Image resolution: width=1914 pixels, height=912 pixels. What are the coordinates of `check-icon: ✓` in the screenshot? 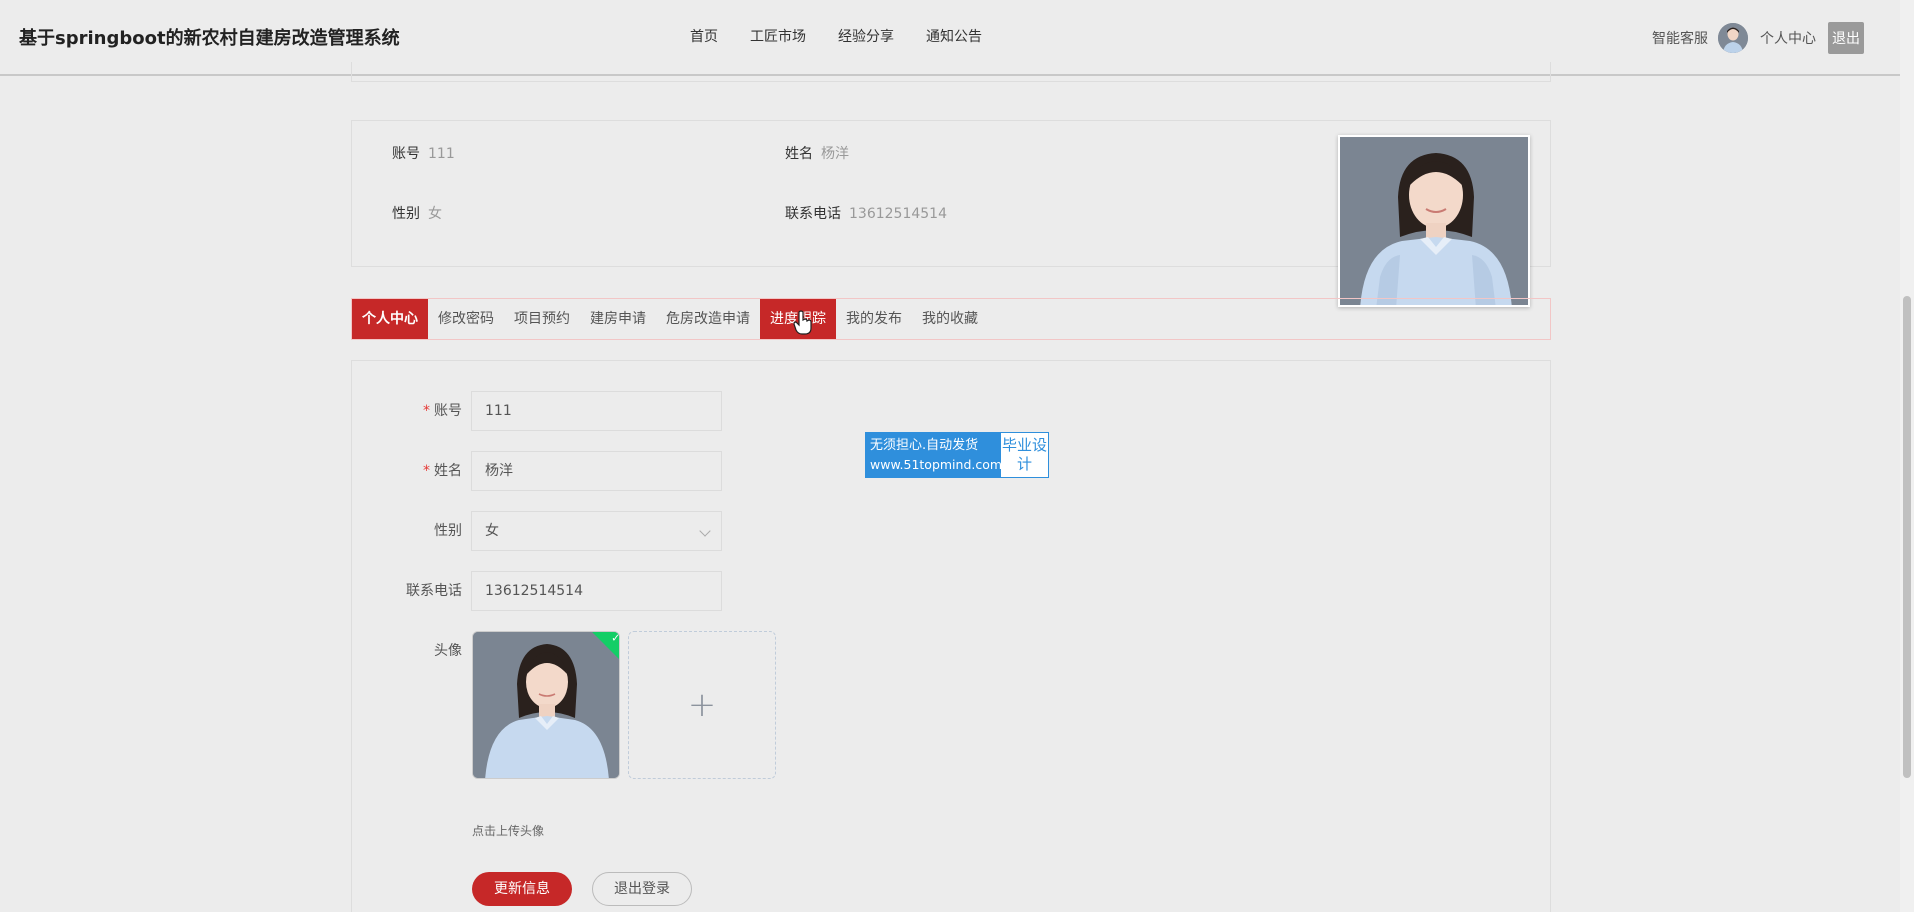 It's located at (615, 638).